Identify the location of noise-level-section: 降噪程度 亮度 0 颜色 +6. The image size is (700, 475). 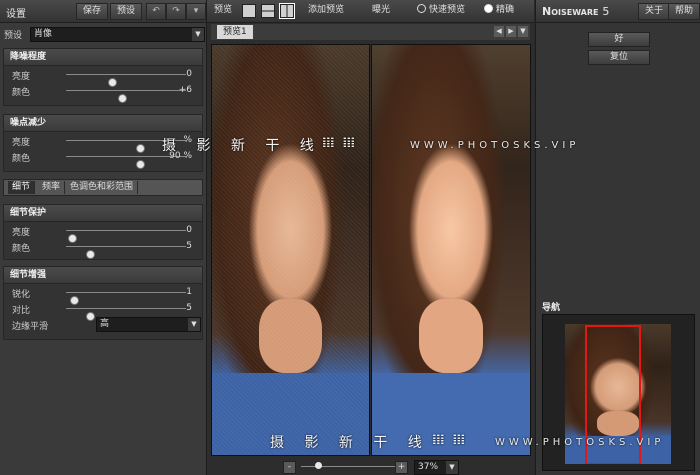
(103, 77).